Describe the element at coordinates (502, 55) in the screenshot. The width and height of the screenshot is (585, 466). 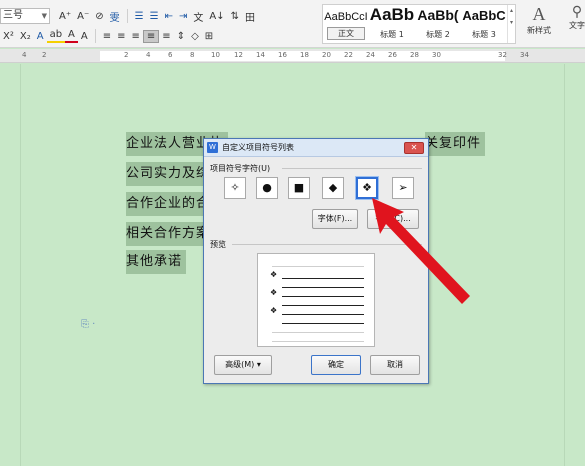
I see `ruler-tick: 32` at that location.